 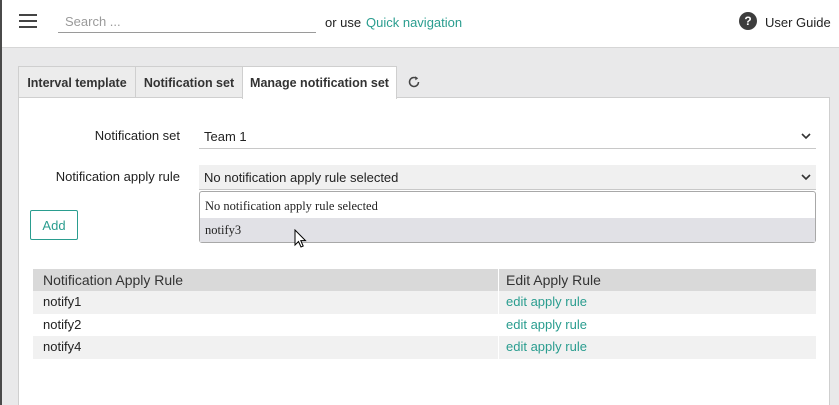 What do you see at coordinates (1, 202) in the screenshot?
I see `window-left-border` at bounding box center [1, 202].